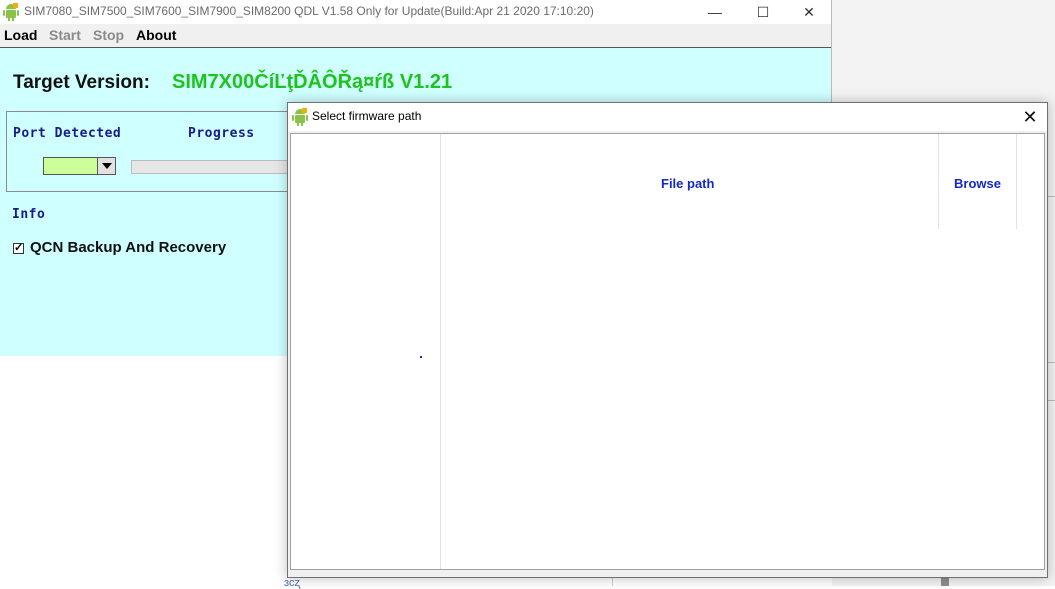 The width and height of the screenshot is (1055, 589). I want to click on close-button: ✕, so click(809, 12).